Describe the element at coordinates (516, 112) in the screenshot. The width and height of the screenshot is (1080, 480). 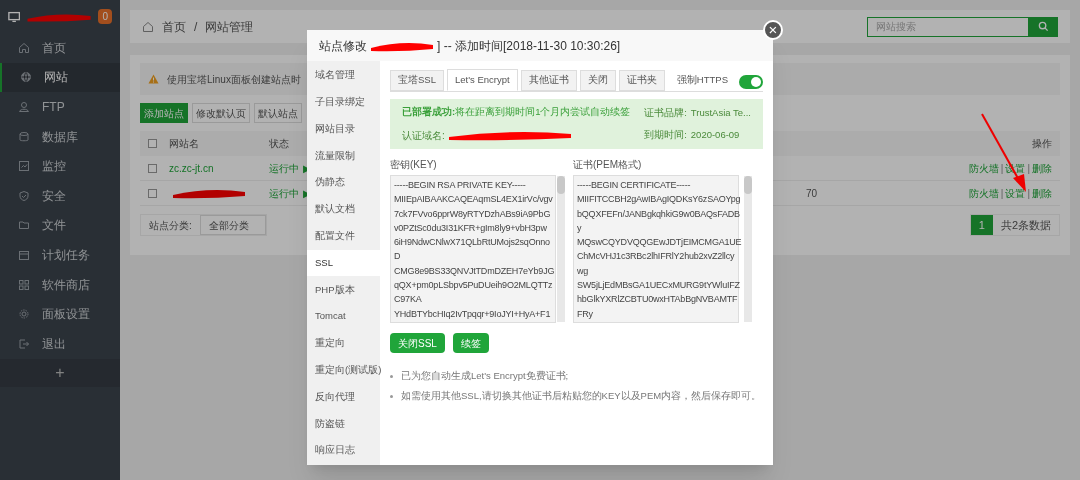
I see `status-text: 已部署成功:将在距离到期时间1个月内尝试自动续签` at that location.